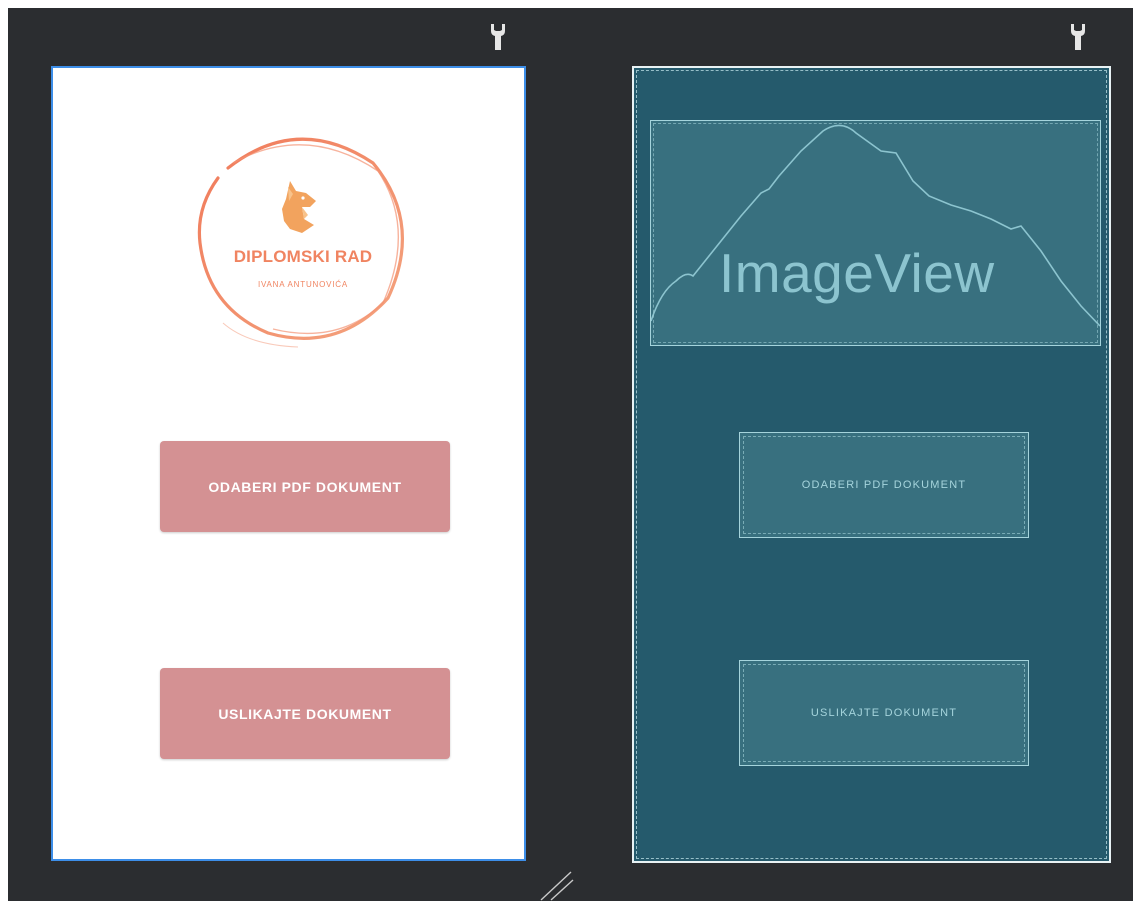 The height and width of the screenshot is (901, 1133). Describe the element at coordinates (305, 486) in the screenshot. I see `pick-pdf-button: ODABERI PDF DOKUMENT` at that location.